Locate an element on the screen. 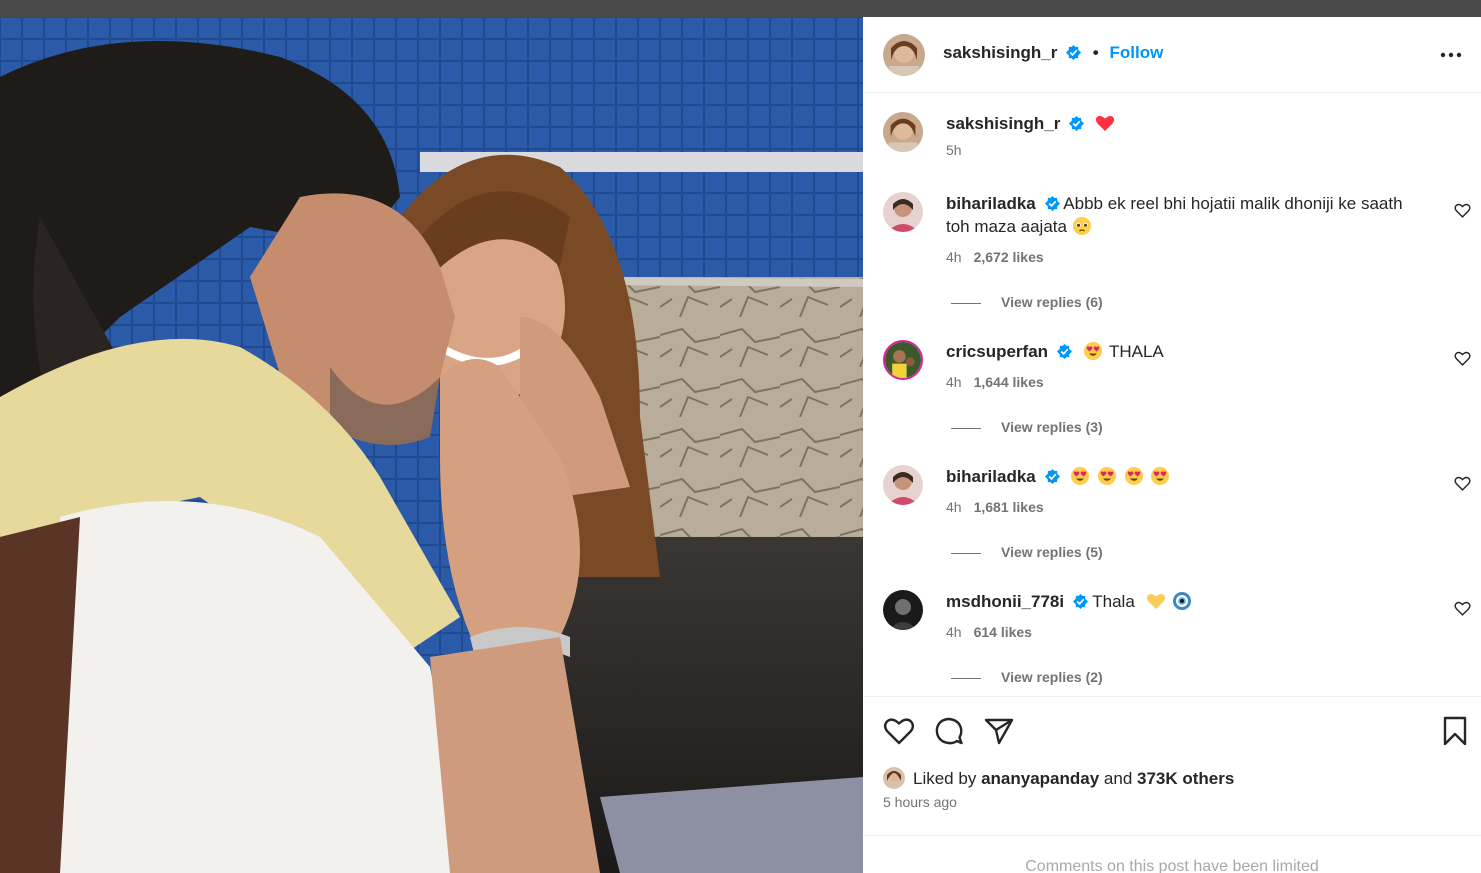  comment-meta: 4h 1,644 likes is located at coordinates (995, 382).